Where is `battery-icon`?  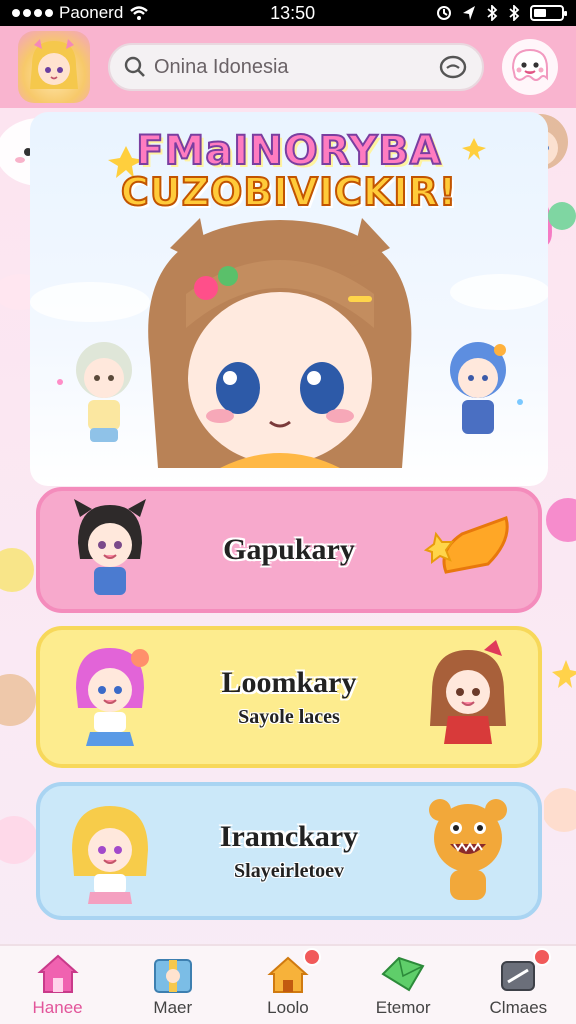 battery-icon is located at coordinates (548, 13).